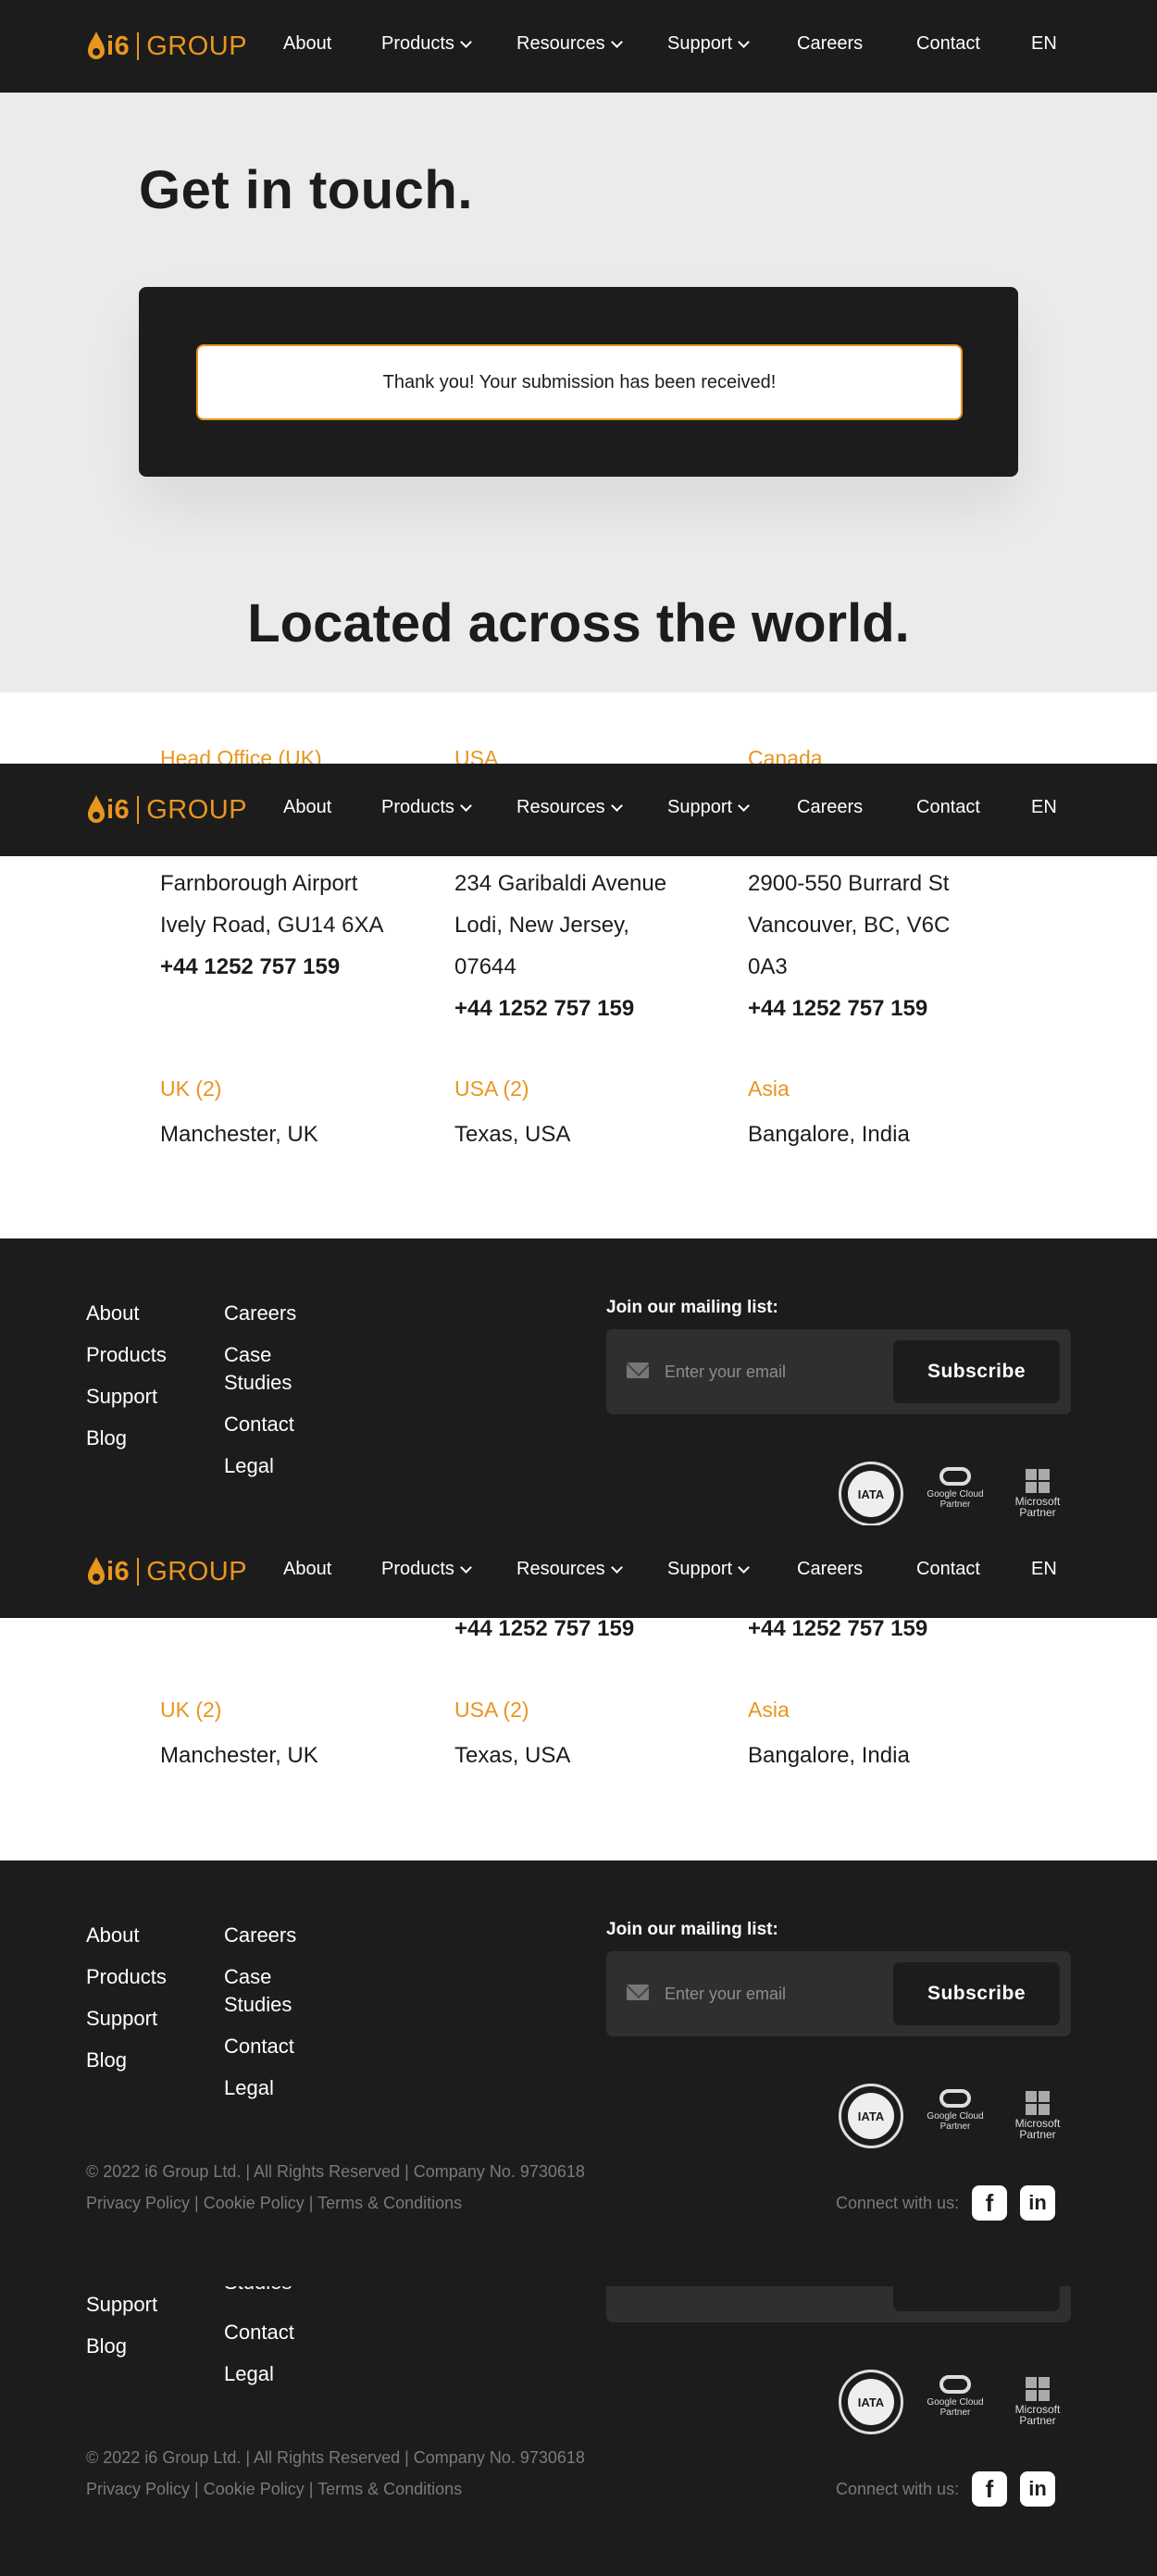 The image size is (1157, 2576). Describe the element at coordinates (476, 755) in the screenshot. I see `location-name: USA` at that location.